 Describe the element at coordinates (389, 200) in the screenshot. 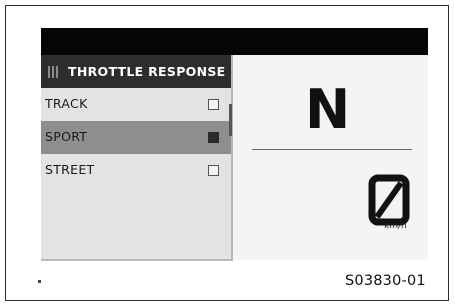

I see `speed-readout: 0` at that location.